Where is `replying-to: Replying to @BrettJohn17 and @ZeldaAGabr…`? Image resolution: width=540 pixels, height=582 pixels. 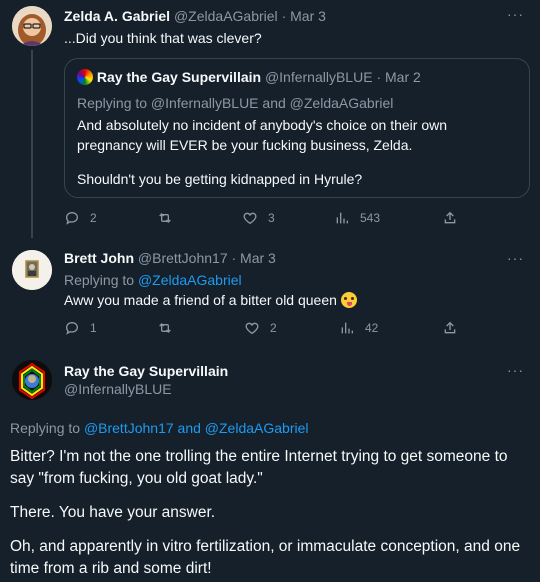 replying-to: Replying to @BrettJohn17 and @ZeldaAGabr… is located at coordinates (159, 428).